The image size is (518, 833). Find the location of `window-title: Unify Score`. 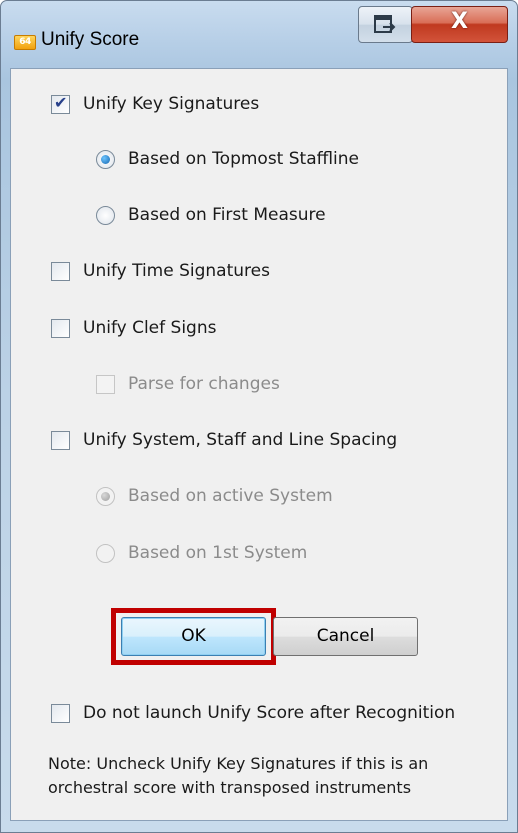

window-title: Unify Score is located at coordinates (90, 39).